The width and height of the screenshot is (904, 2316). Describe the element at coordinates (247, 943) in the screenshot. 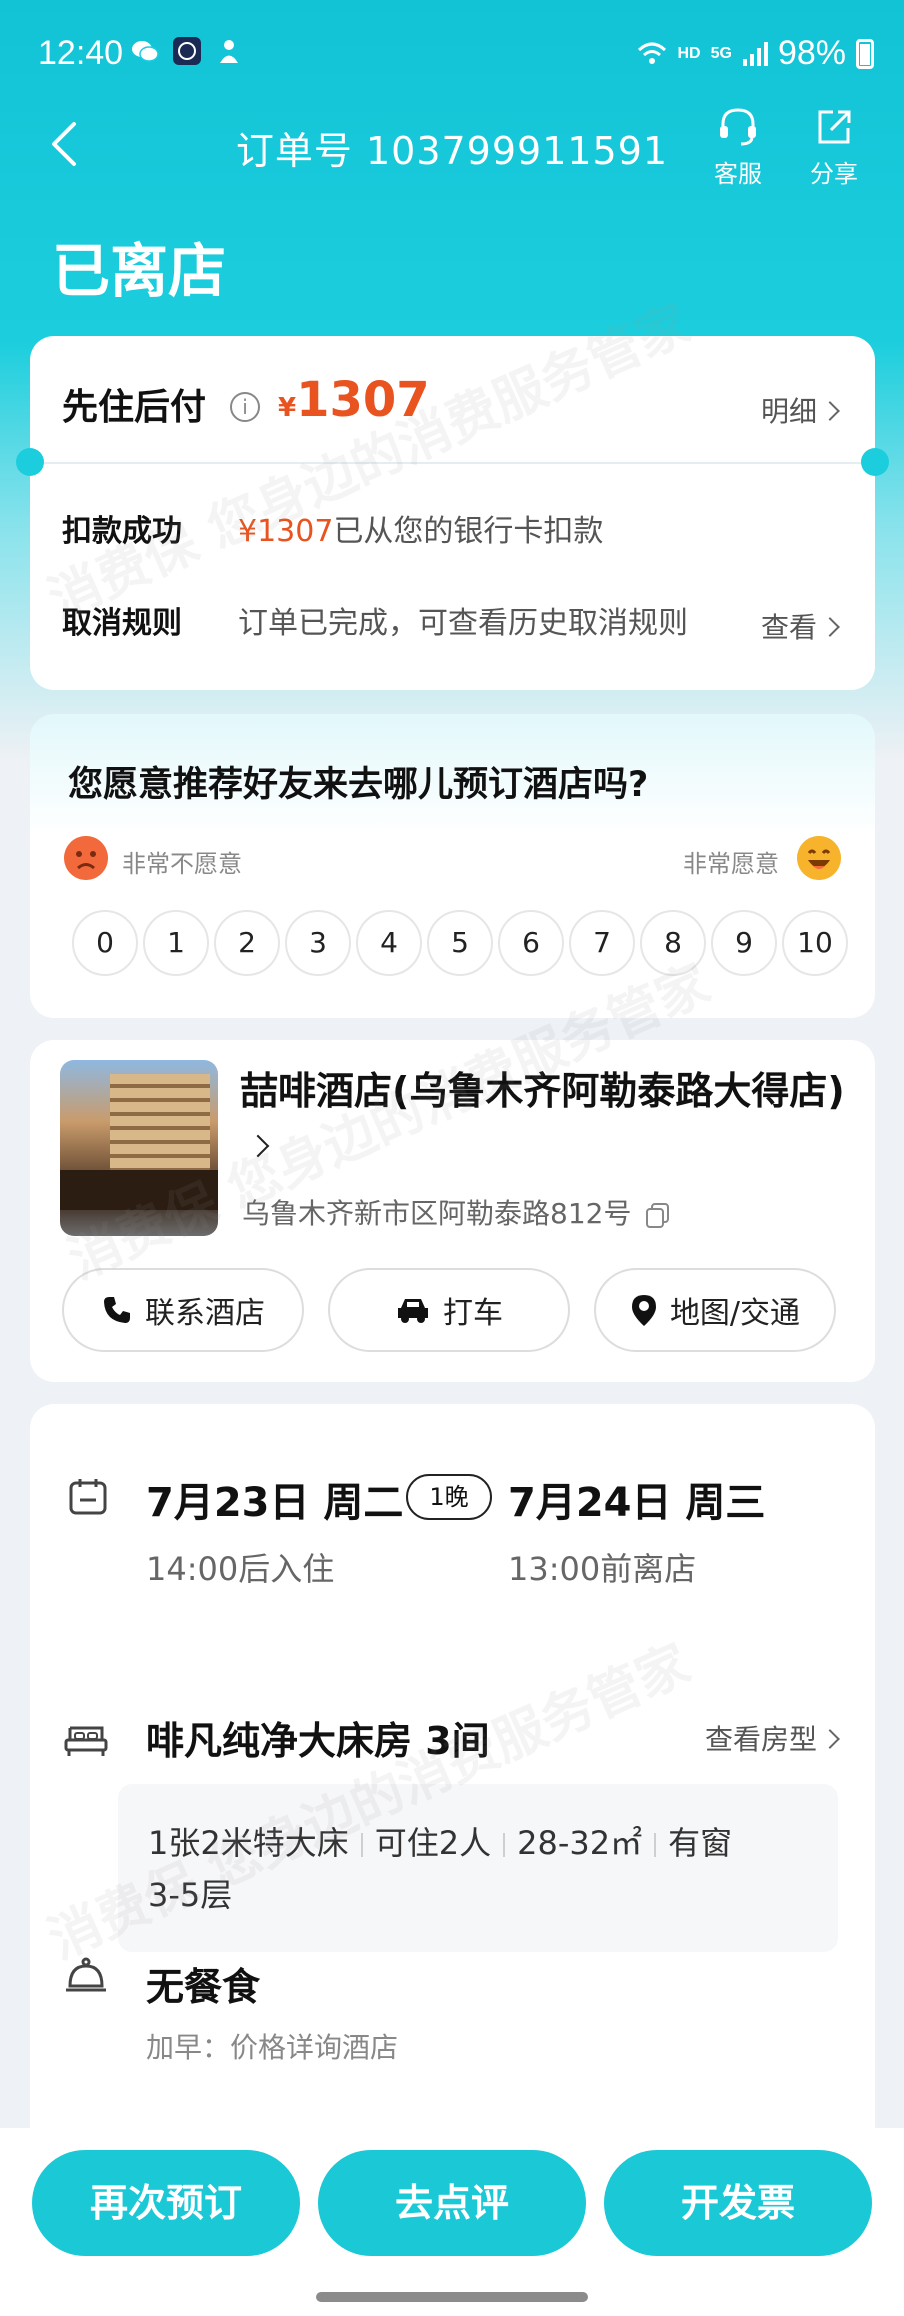

I see `score-option-2: 2` at that location.